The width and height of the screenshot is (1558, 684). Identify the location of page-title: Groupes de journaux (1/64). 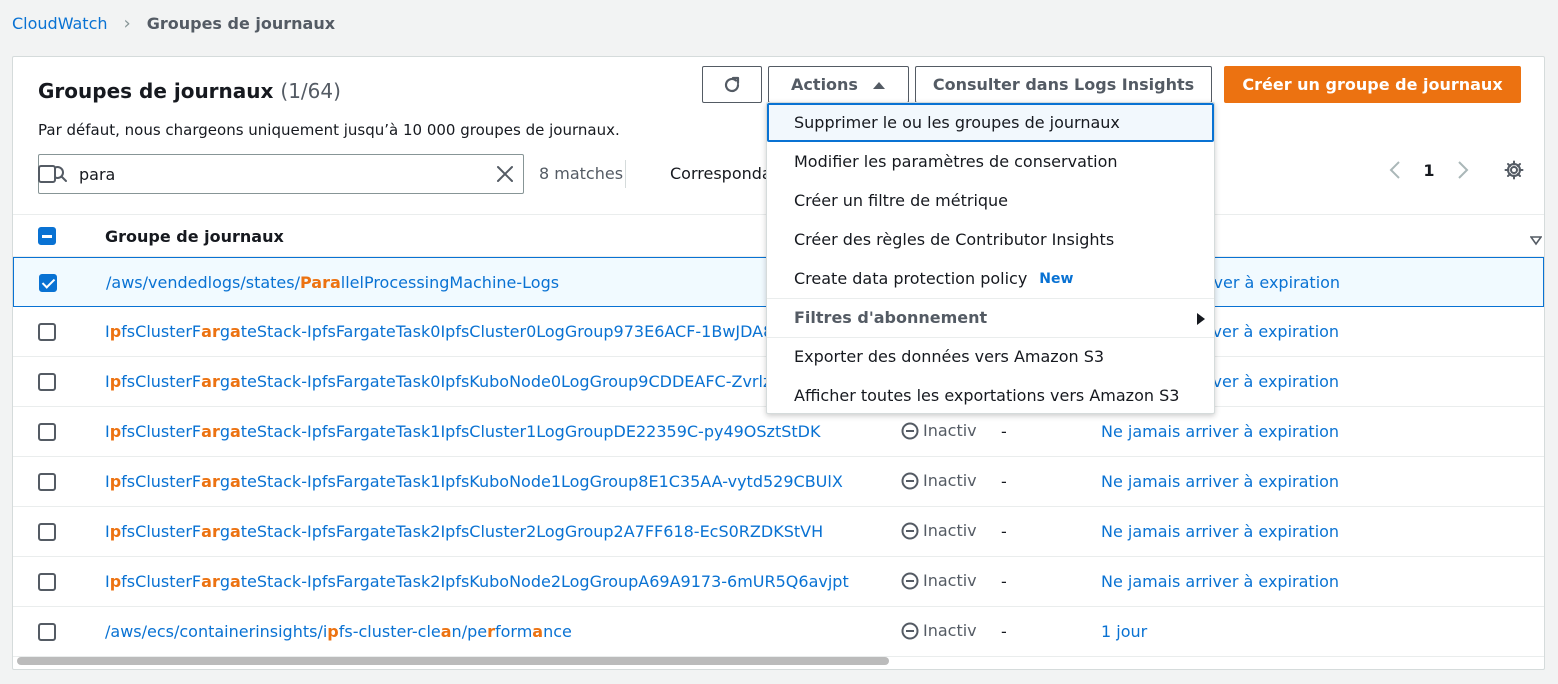
(189, 91).